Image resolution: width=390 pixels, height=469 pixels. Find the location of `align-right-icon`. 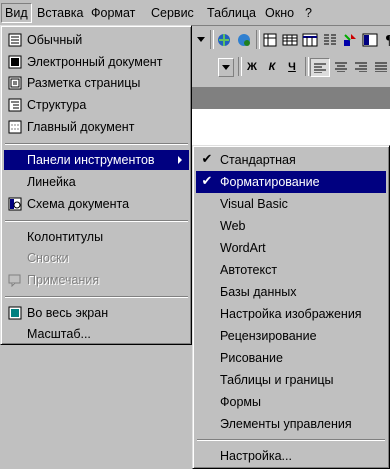

align-right-icon is located at coordinates (361, 66).